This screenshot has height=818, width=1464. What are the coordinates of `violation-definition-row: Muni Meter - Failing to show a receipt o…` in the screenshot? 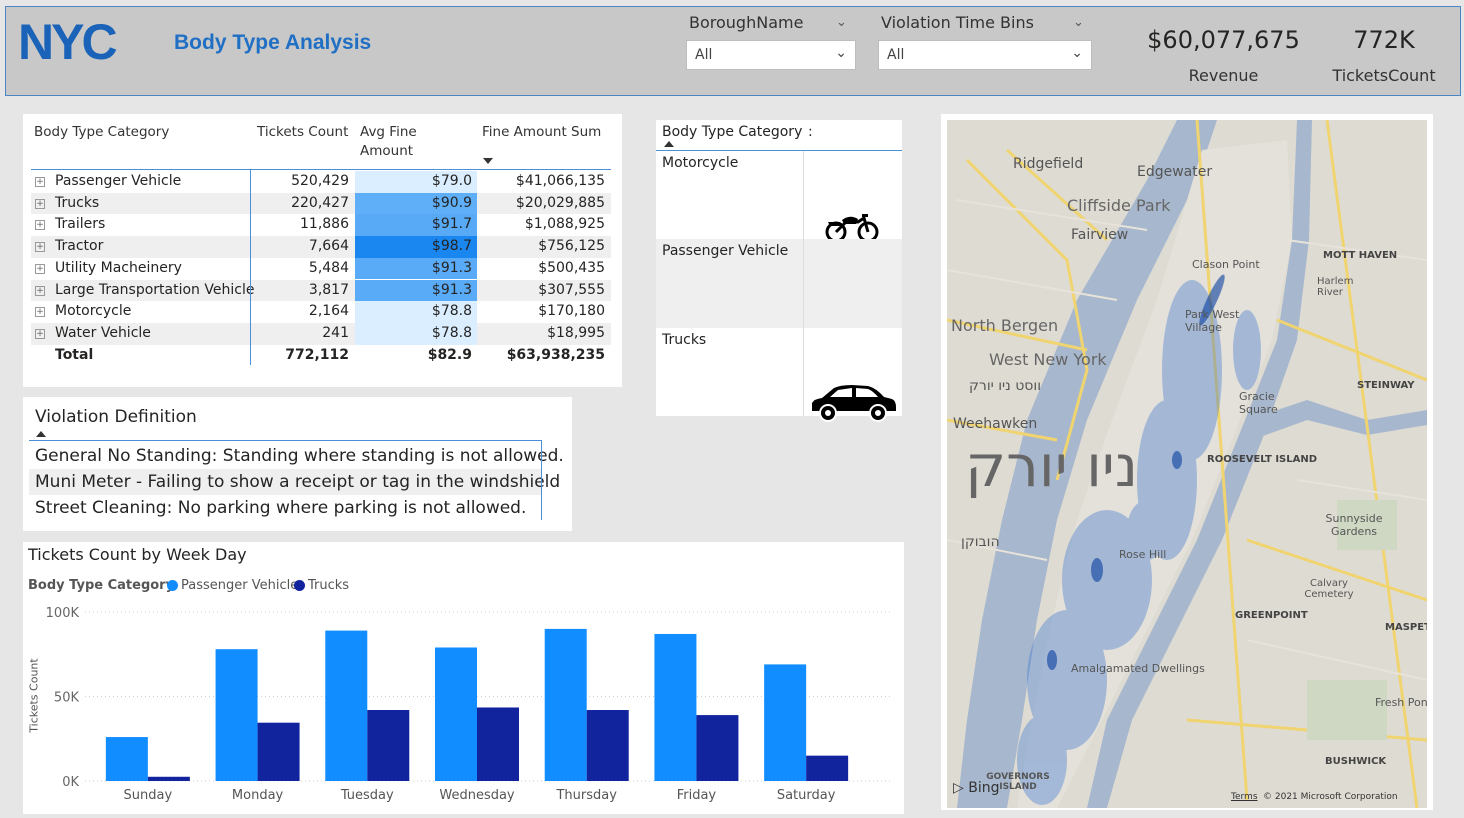 It's located at (294, 482).